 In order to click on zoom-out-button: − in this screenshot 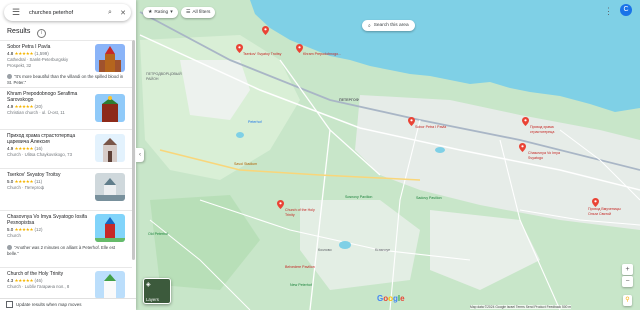, I will do `click(627, 281)`.